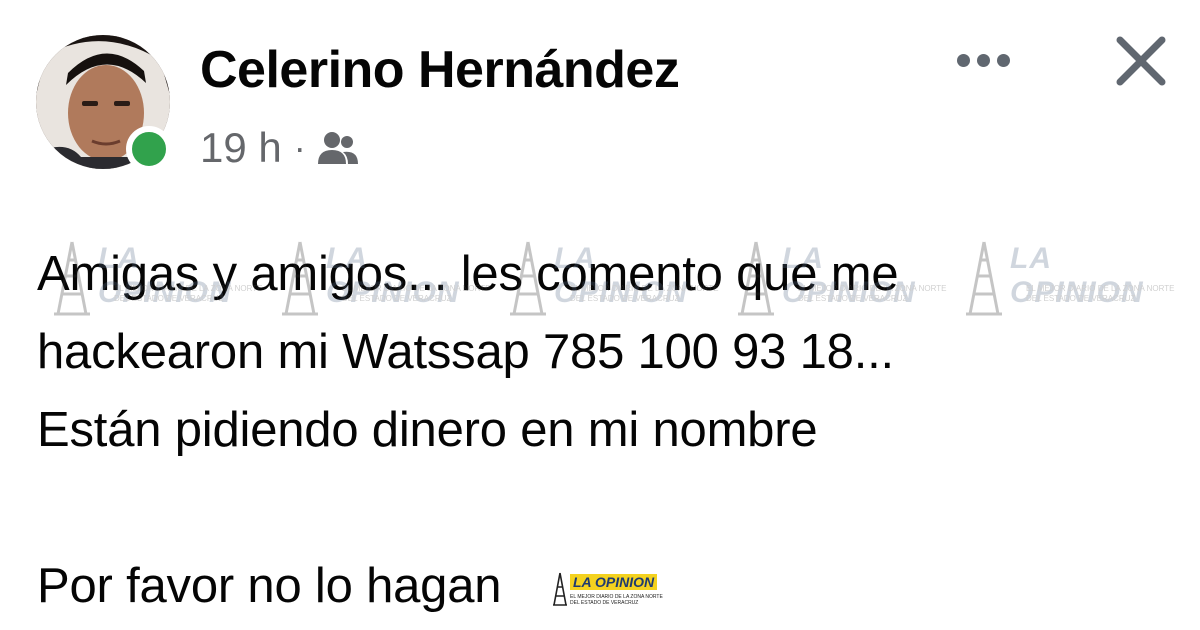  What do you see at coordinates (607, 508) in the screenshot?
I see `post-text-blank-line` at bounding box center [607, 508].